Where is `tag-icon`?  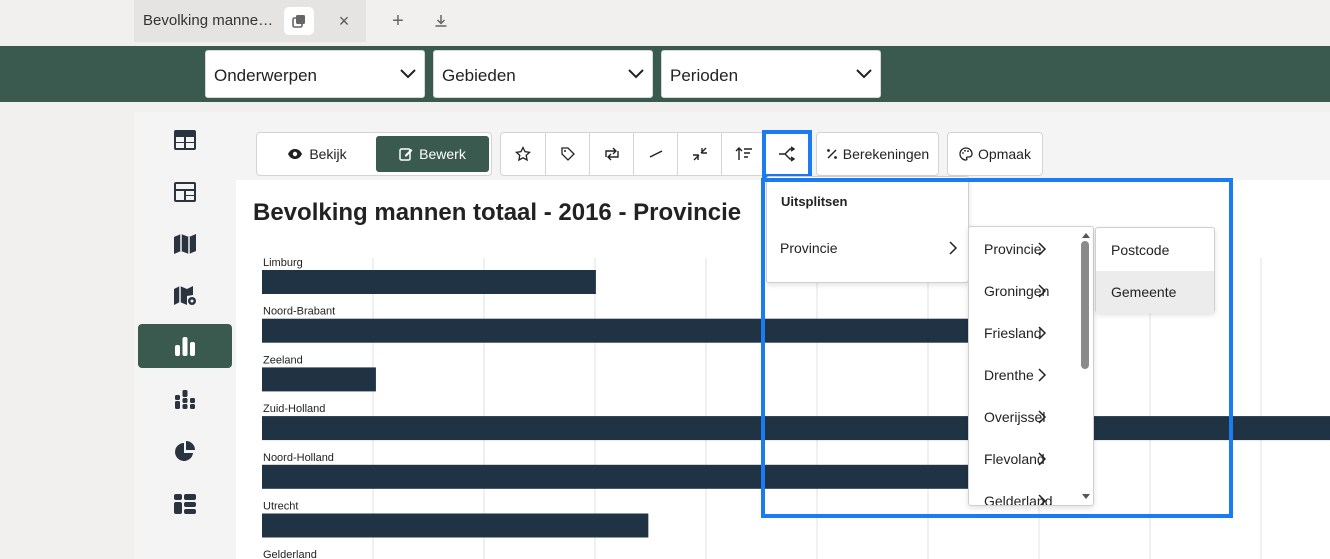
tag-icon is located at coordinates (567, 154).